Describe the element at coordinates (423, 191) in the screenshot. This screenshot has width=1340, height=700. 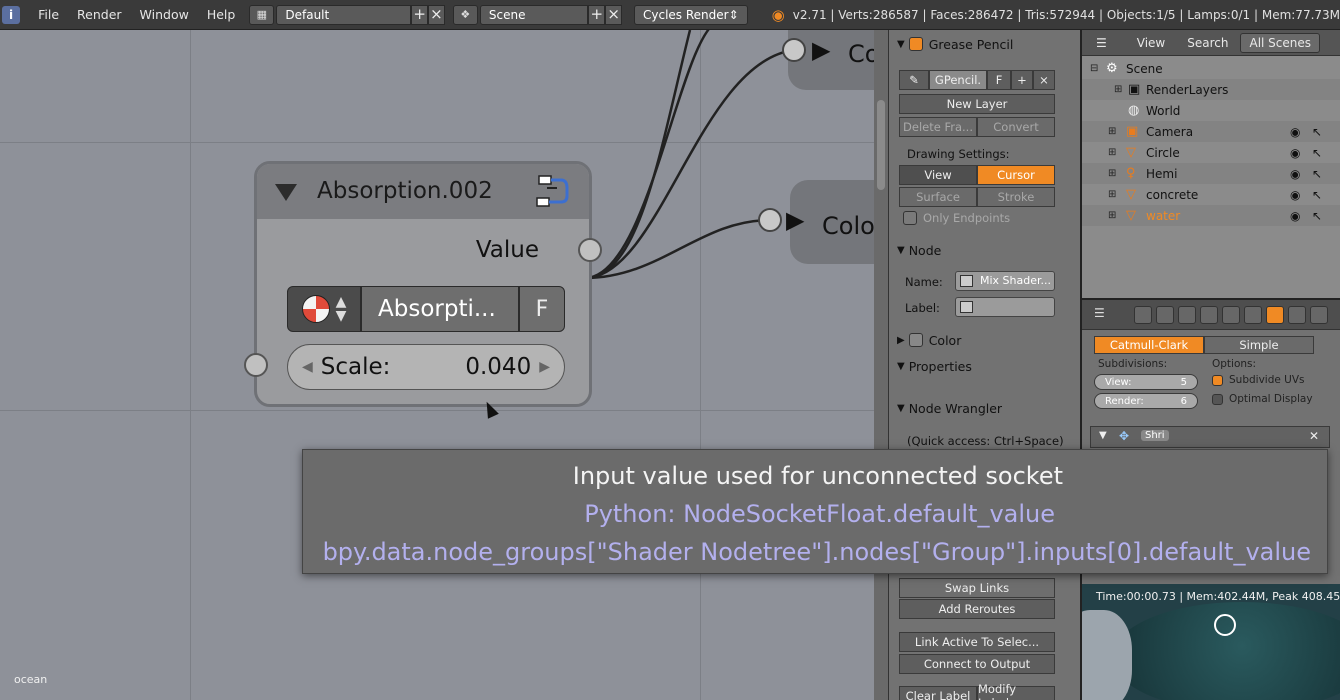
I see `node-header: Absorption.002` at that location.